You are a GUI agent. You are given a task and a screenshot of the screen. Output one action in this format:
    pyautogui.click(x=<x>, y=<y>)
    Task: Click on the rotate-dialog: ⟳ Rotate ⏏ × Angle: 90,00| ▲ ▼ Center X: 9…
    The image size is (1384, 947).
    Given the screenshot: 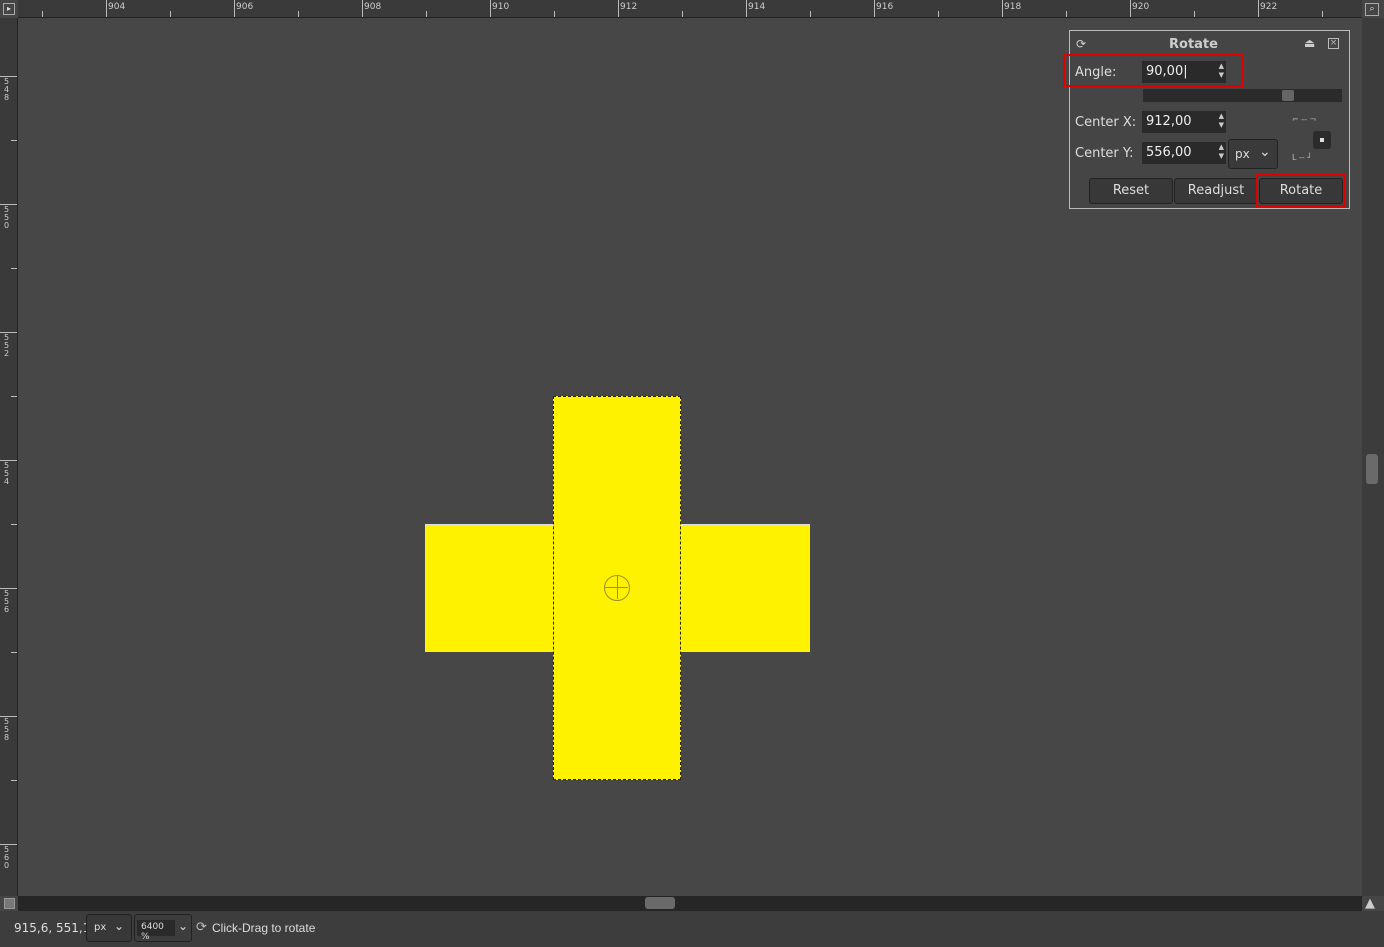 What is the action you would take?
    pyautogui.click(x=1206, y=119)
    